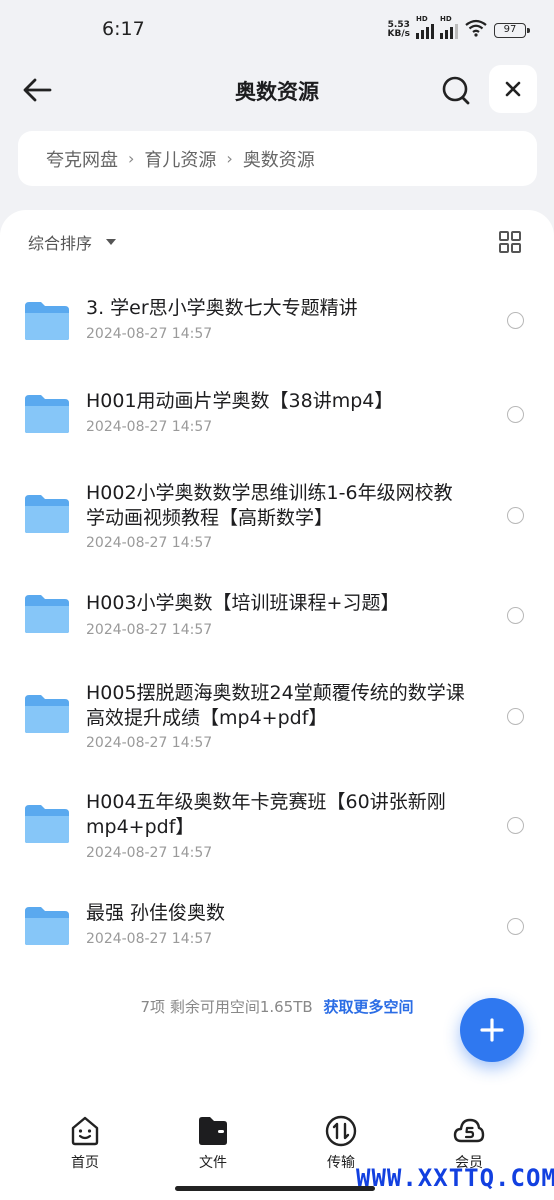 The image size is (554, 1200). I want to click on file-name: 3. 学er思小学奥数七大专题精讲, so click(222, 308).